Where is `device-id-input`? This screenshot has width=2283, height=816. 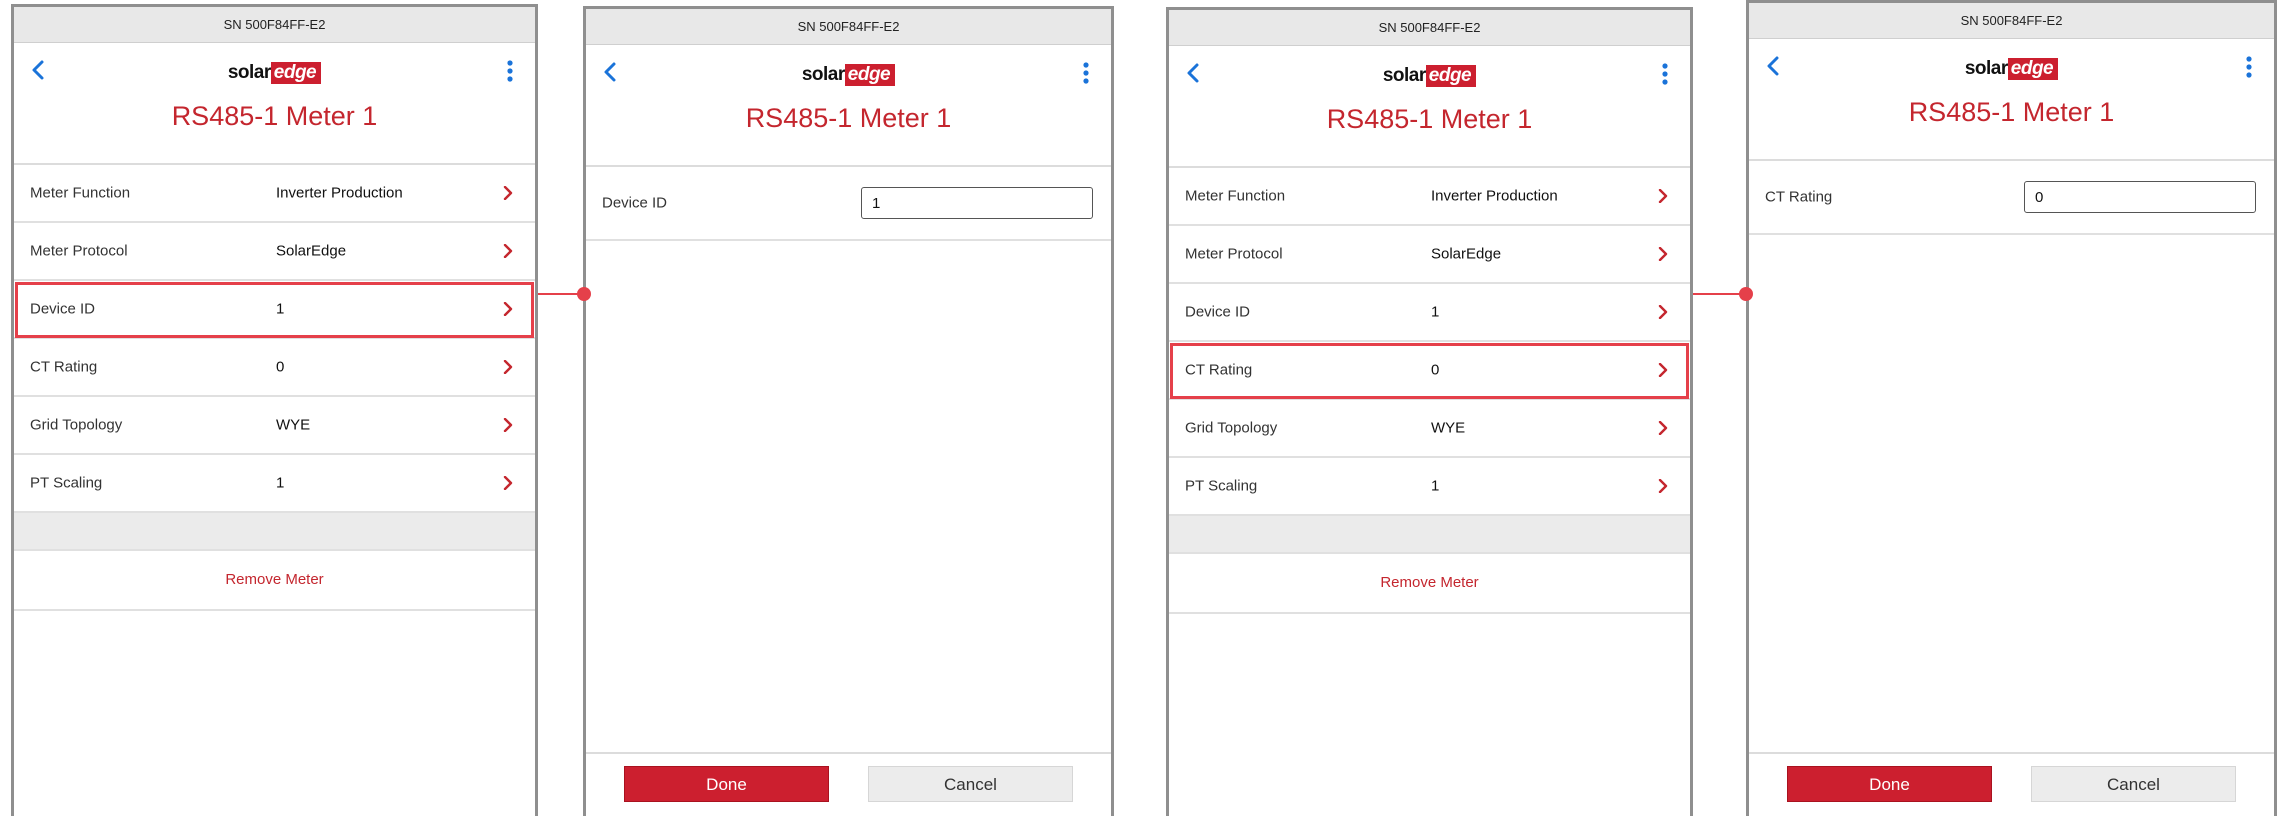
device-id-input is located at coordinates (977, 203).